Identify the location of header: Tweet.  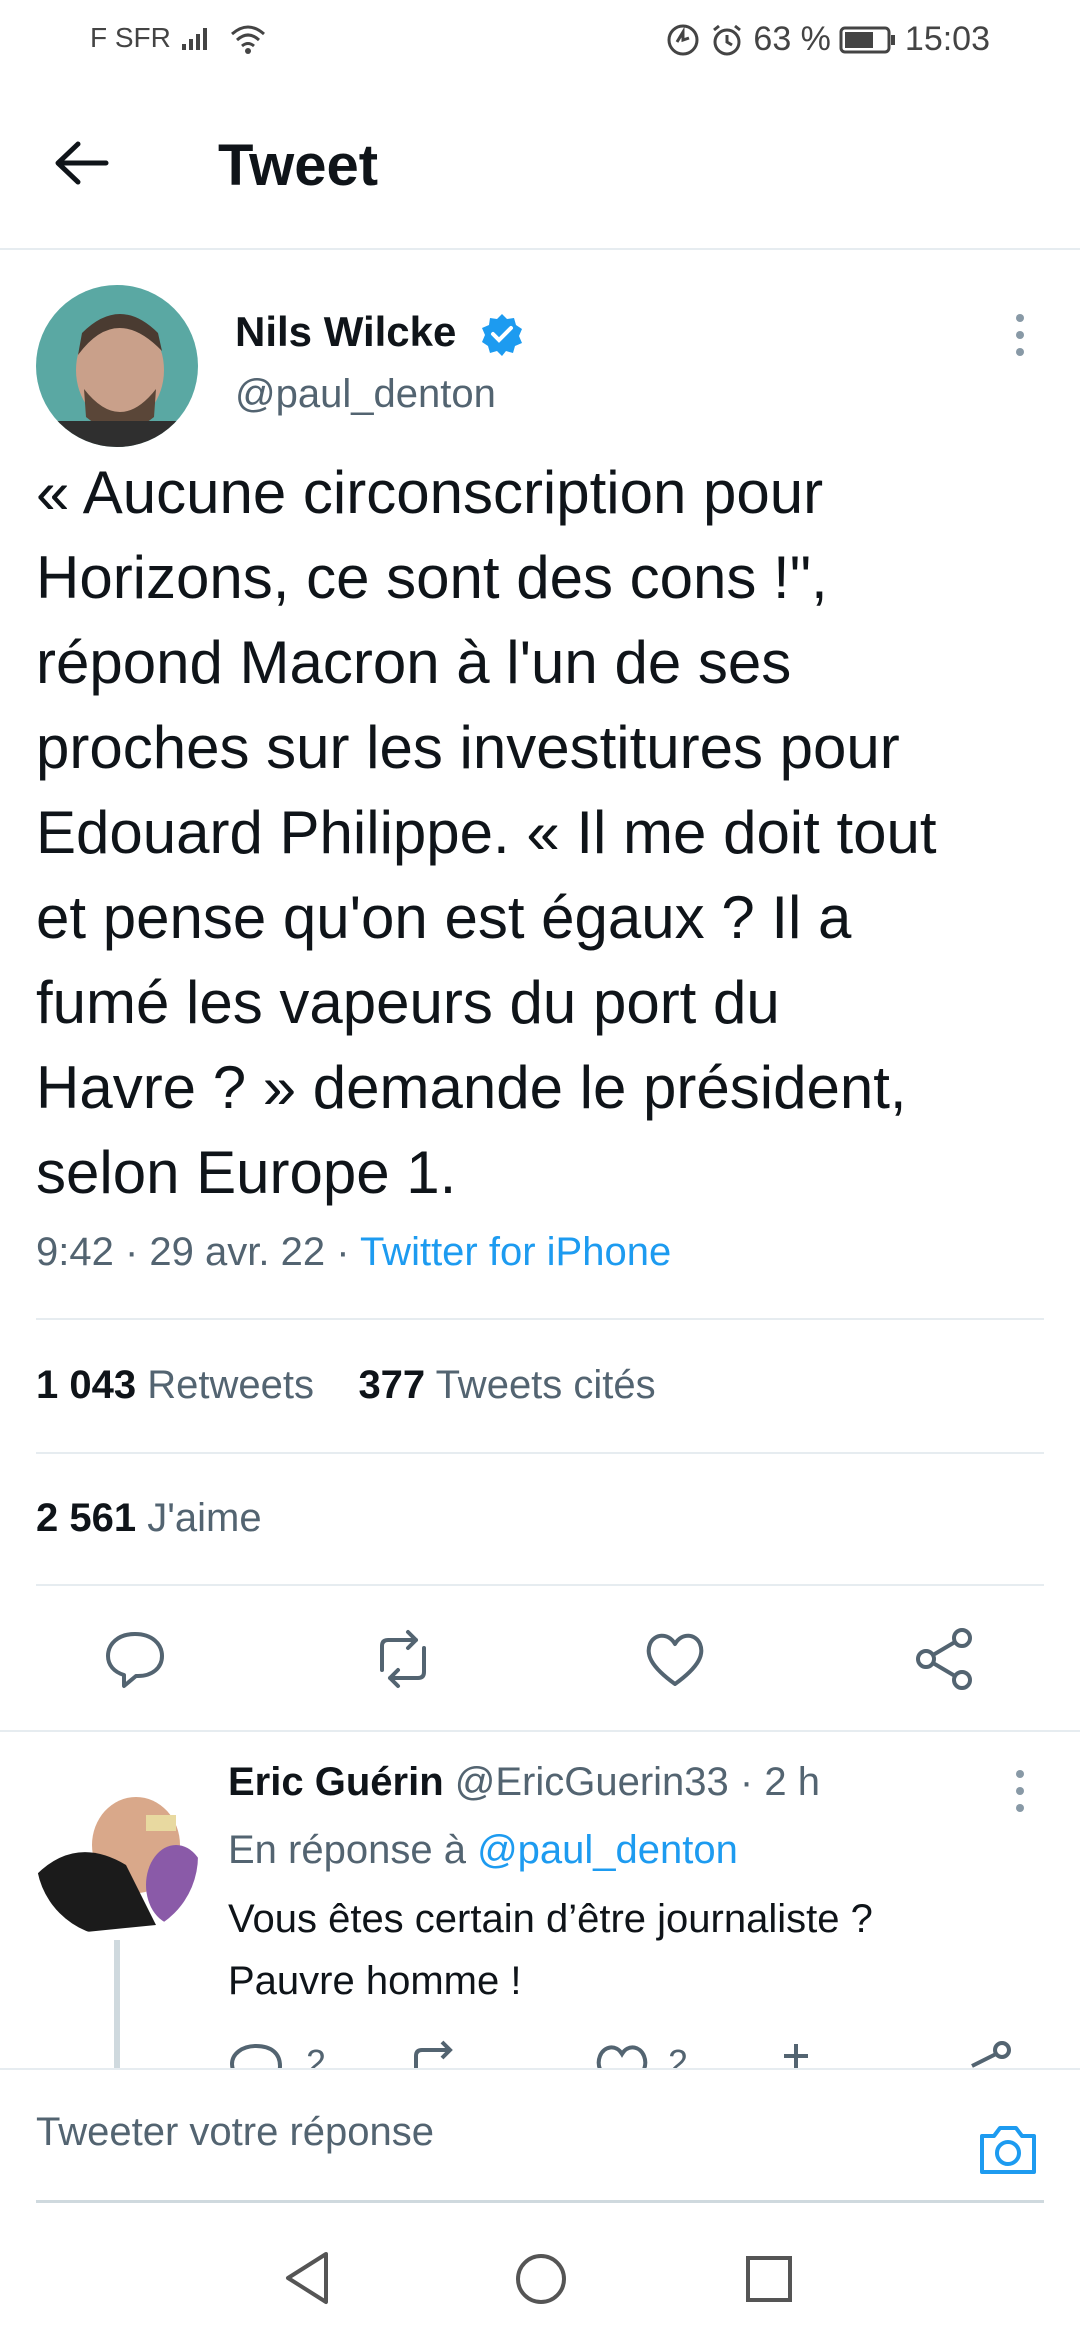
(540, 165).